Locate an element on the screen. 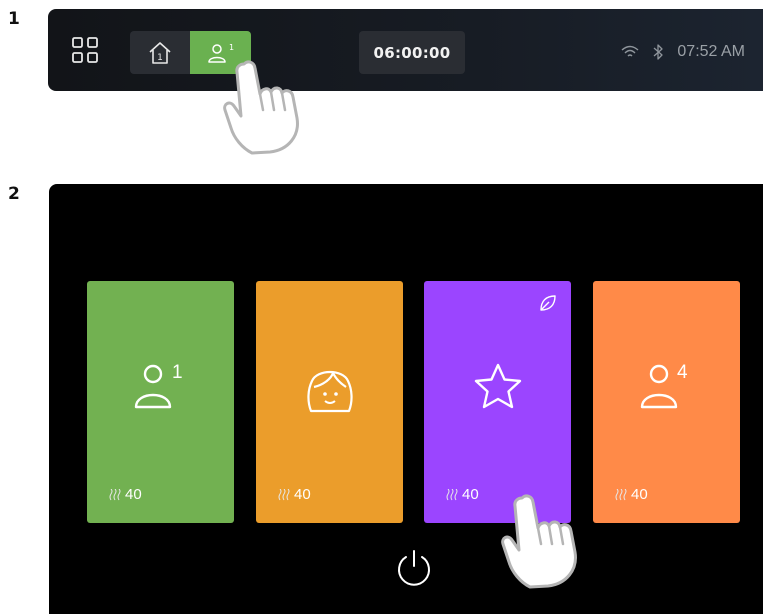 This screenshot has width=763, height=614. clock: 07:52 AM is located at coordinates (711, 51).